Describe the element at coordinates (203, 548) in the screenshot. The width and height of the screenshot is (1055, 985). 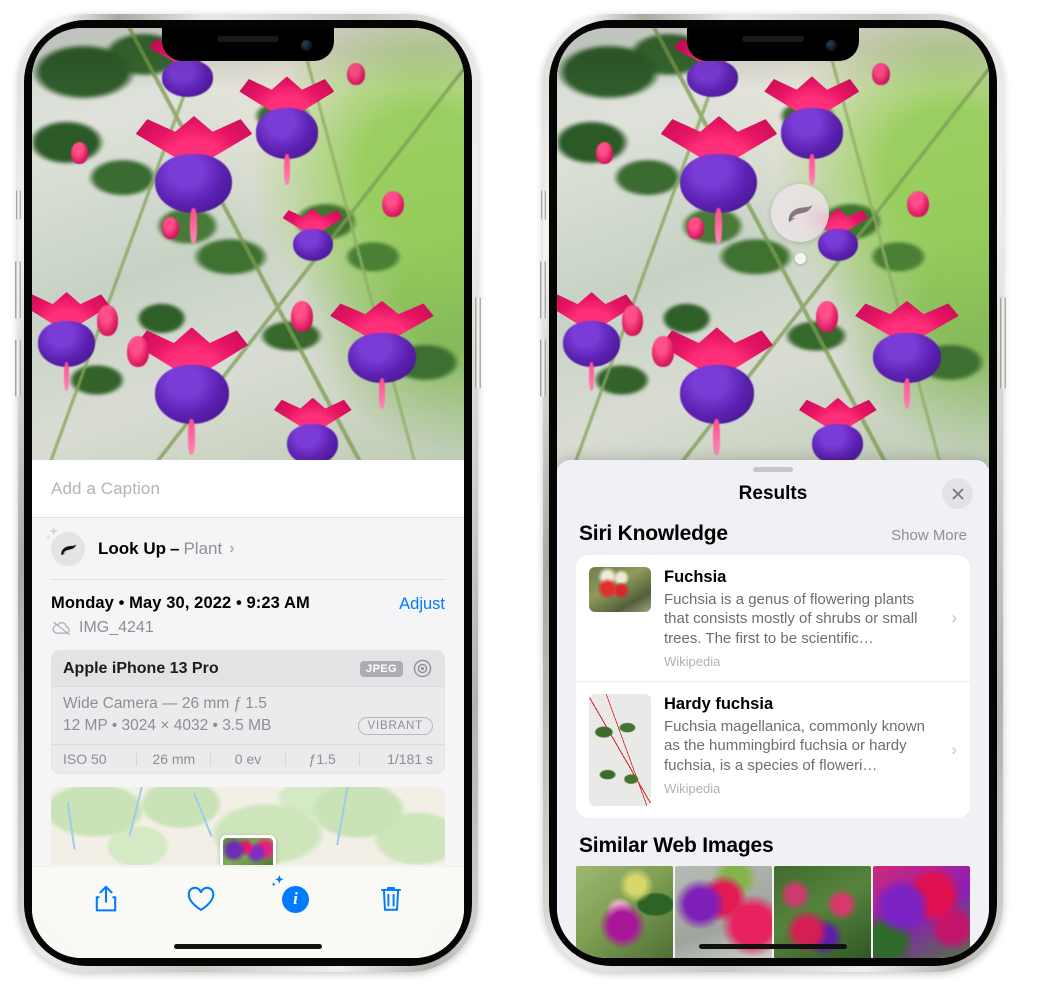
I see `look-up-subject: Plant` at that location.